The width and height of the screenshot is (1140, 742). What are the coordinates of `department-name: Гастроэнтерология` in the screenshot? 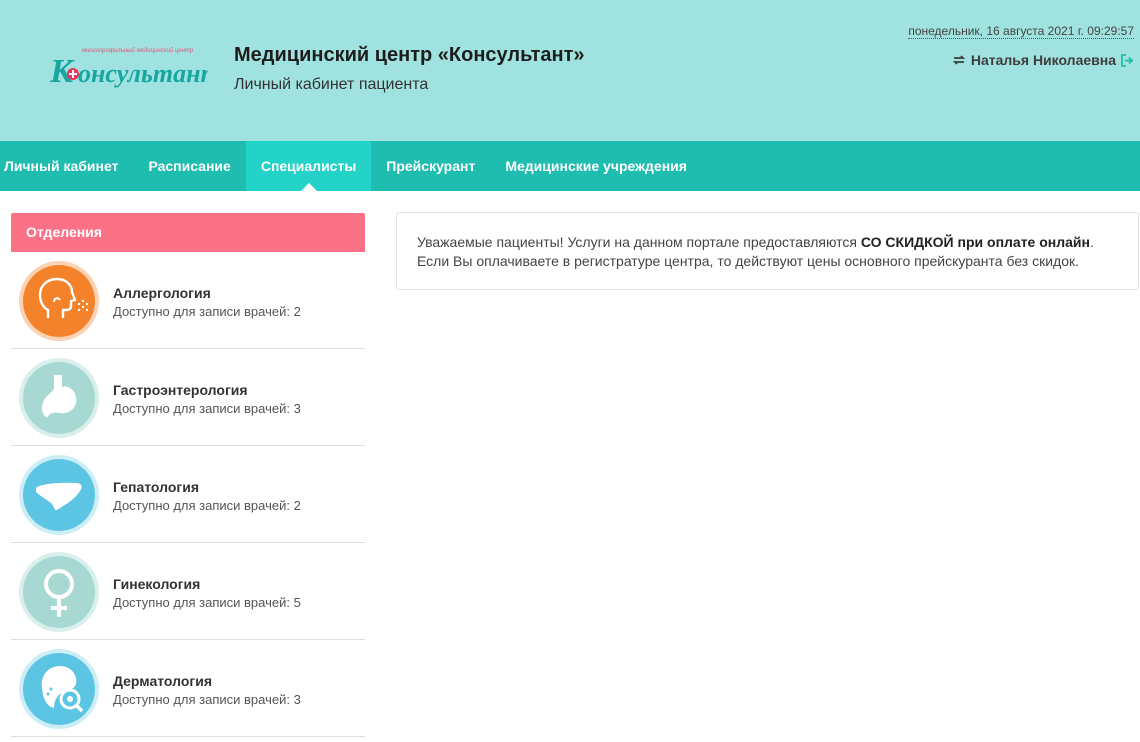 It's located at (180, 390).